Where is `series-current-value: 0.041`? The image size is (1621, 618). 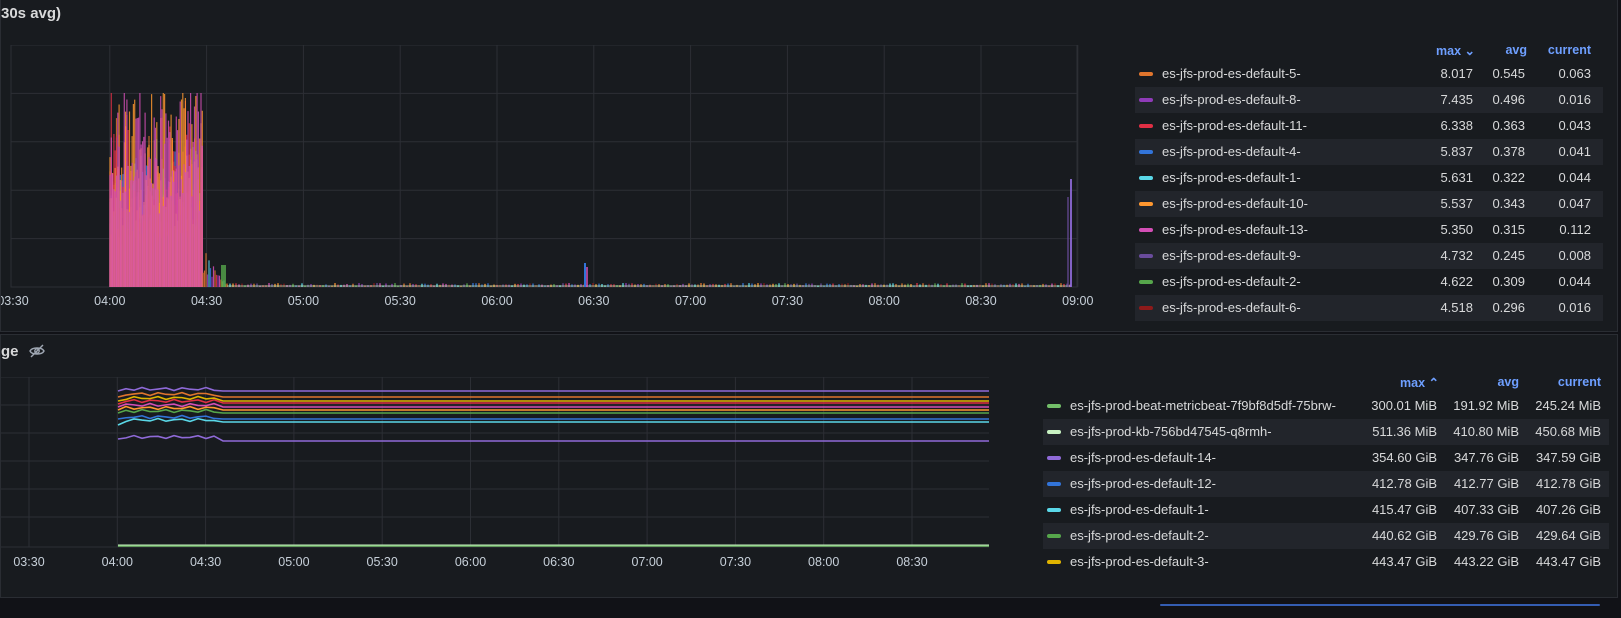 series-current-value: 0.041 is located at coordinates (1574, 151).